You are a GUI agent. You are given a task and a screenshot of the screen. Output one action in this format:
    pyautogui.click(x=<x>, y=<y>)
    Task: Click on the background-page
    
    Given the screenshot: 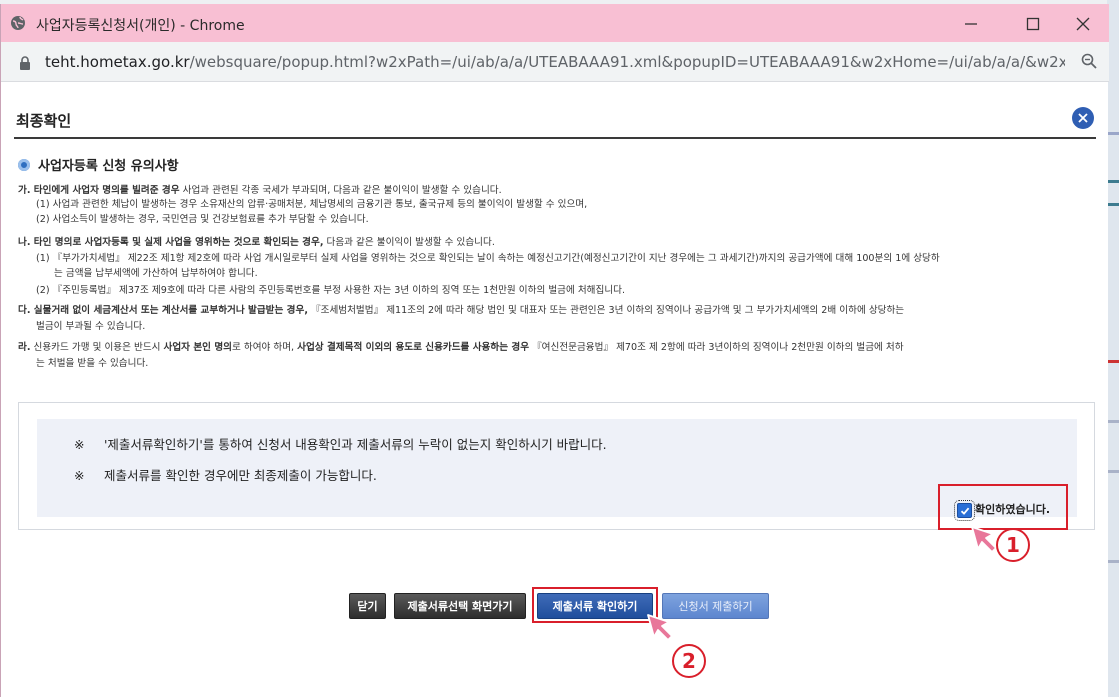 What is the action you would take?
    pyautogui.click(x=1113, y=348)
    